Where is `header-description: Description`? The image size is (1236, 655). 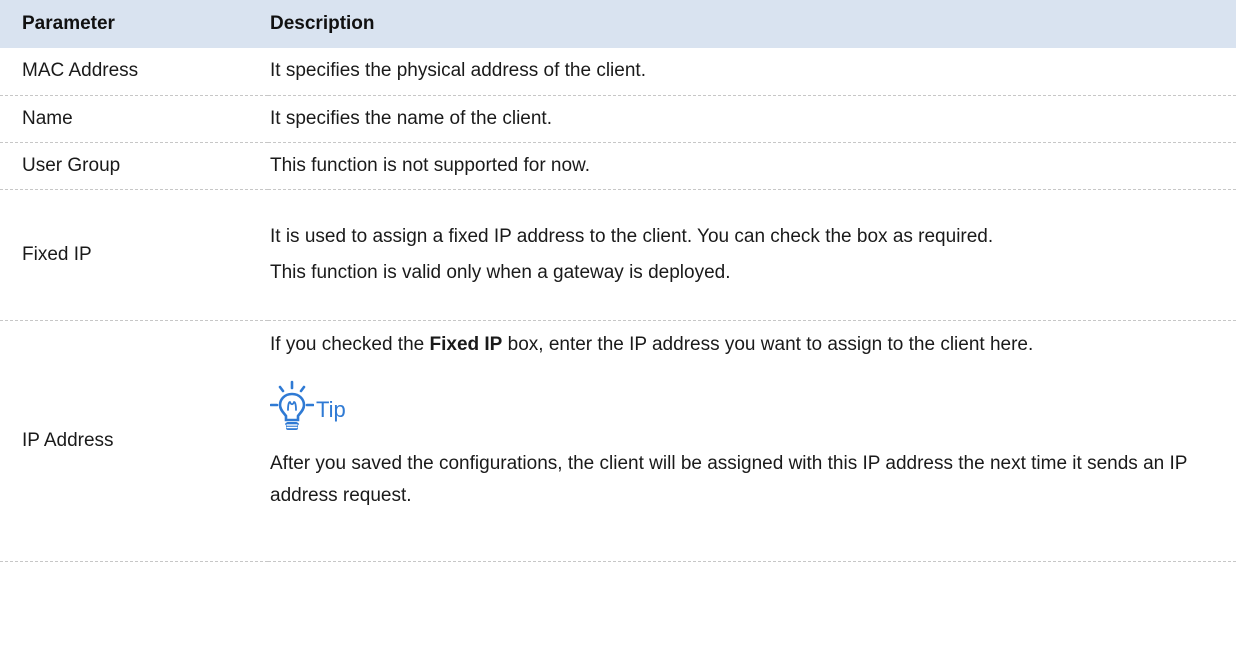 header-description: Description is located at coordinates (322, 23).